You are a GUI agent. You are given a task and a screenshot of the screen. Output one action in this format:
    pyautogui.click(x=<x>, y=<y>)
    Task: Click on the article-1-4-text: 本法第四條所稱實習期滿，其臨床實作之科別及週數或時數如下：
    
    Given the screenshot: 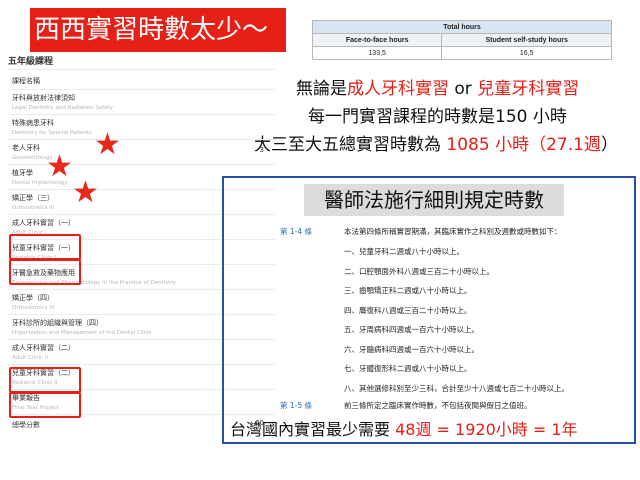 What is the action you would take?
    pyautogui.click(x=453, y=231)
    